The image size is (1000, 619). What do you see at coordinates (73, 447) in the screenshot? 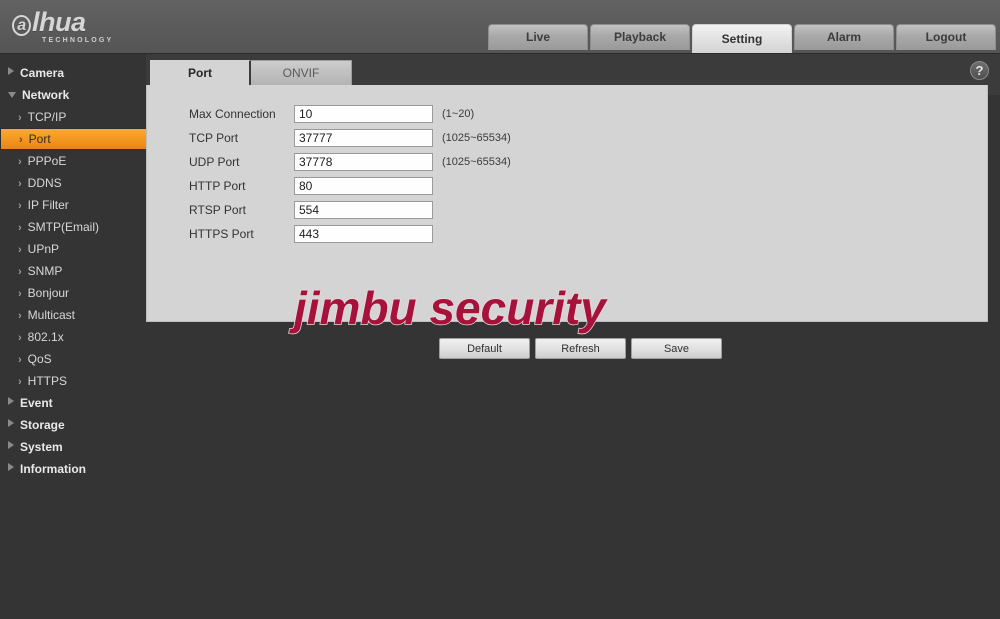
I see `sidebar-group-system: System` at bounding box center [73, 447].